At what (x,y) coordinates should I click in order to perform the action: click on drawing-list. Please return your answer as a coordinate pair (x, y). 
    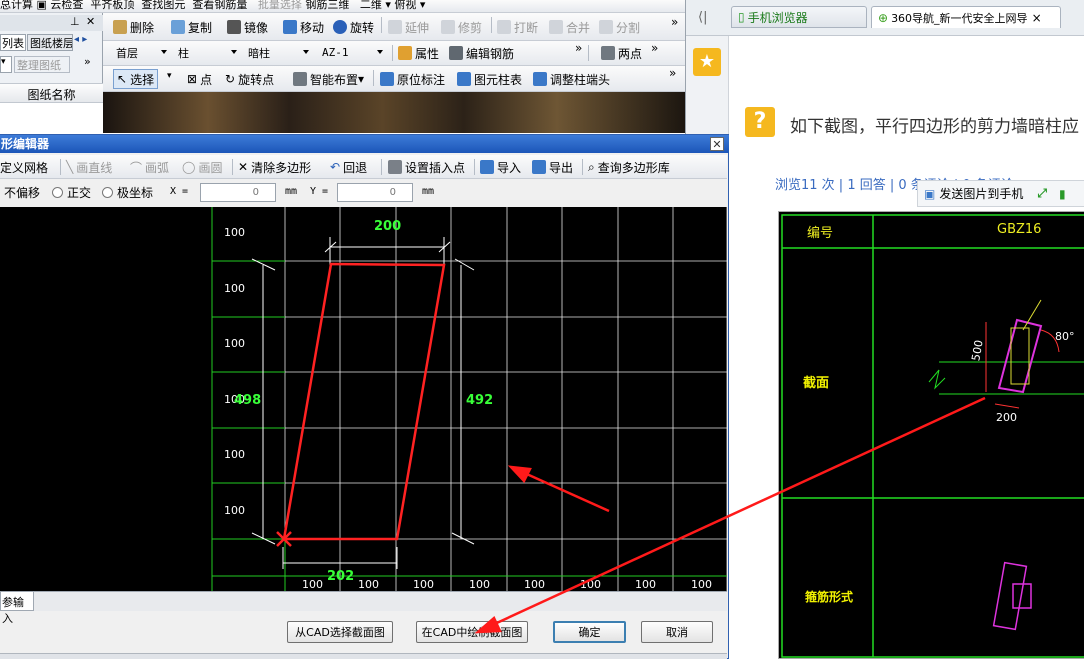
    Looking at the image, I should click on (51, 118).